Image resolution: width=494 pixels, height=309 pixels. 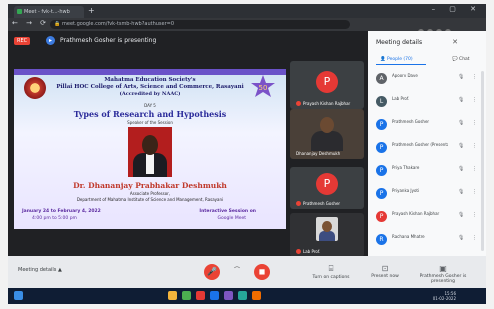 What do you see at coordinates (396, 59) in the screenshot?
I see `tab-people: 👤 People (70)` at bounding box center [396, 59].